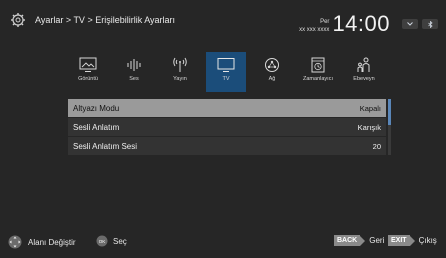 The image size is (446, 258). I want to click on breadcrumb: Ayarlar > TV > Erişilebilirlik Ayarları, so click(105, 20).